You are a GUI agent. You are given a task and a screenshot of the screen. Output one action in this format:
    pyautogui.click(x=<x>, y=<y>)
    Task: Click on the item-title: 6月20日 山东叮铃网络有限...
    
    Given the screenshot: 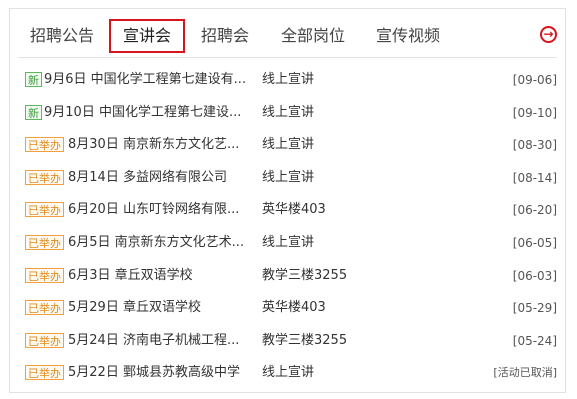 What is the action you would take?
    pyautogui.click(x=161, y=210)
    